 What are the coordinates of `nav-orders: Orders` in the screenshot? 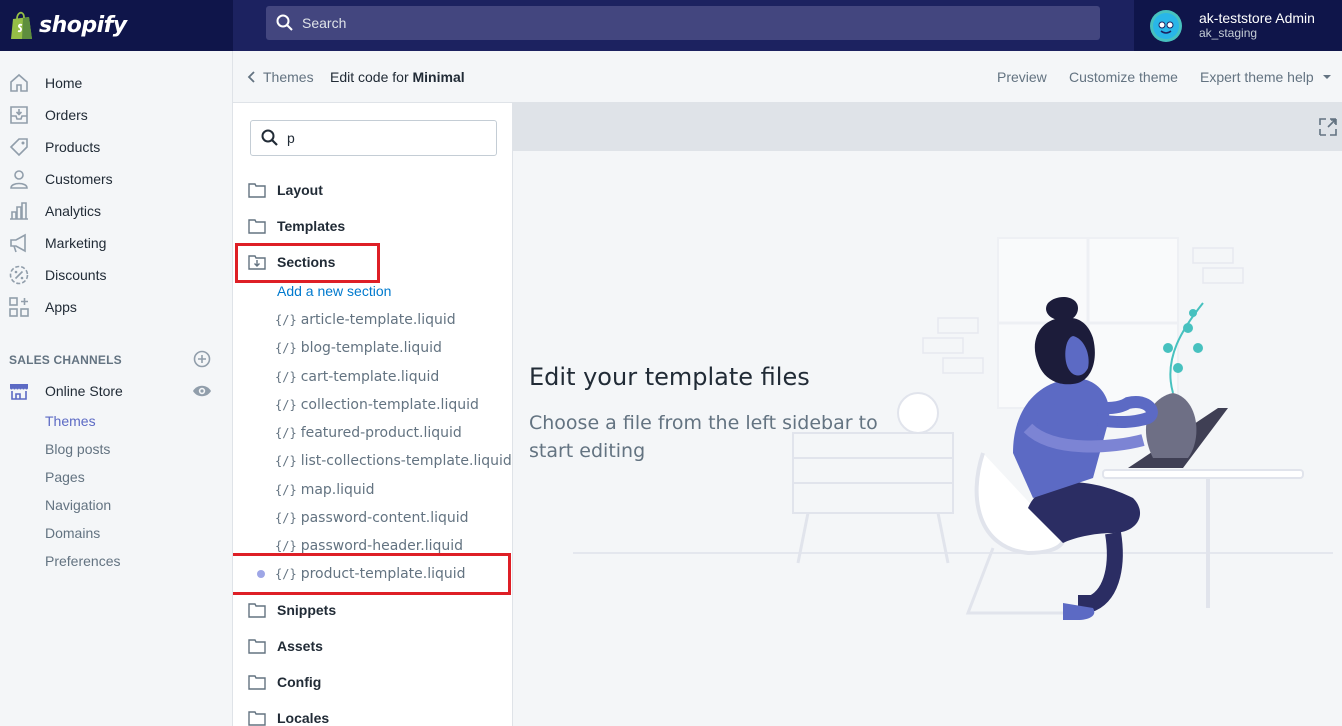 It's located at (116, 115).